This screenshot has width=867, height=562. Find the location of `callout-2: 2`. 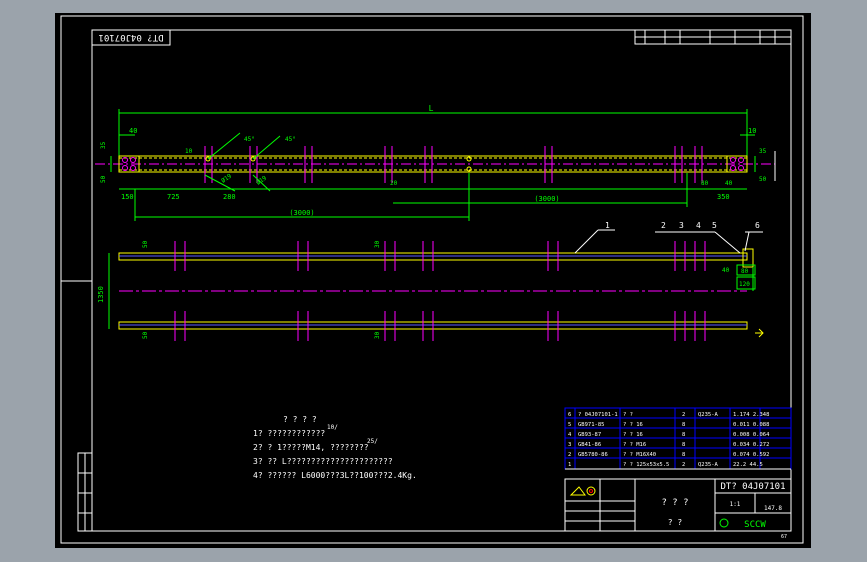

callout-2: 2 is located at coordinates (663, 225).